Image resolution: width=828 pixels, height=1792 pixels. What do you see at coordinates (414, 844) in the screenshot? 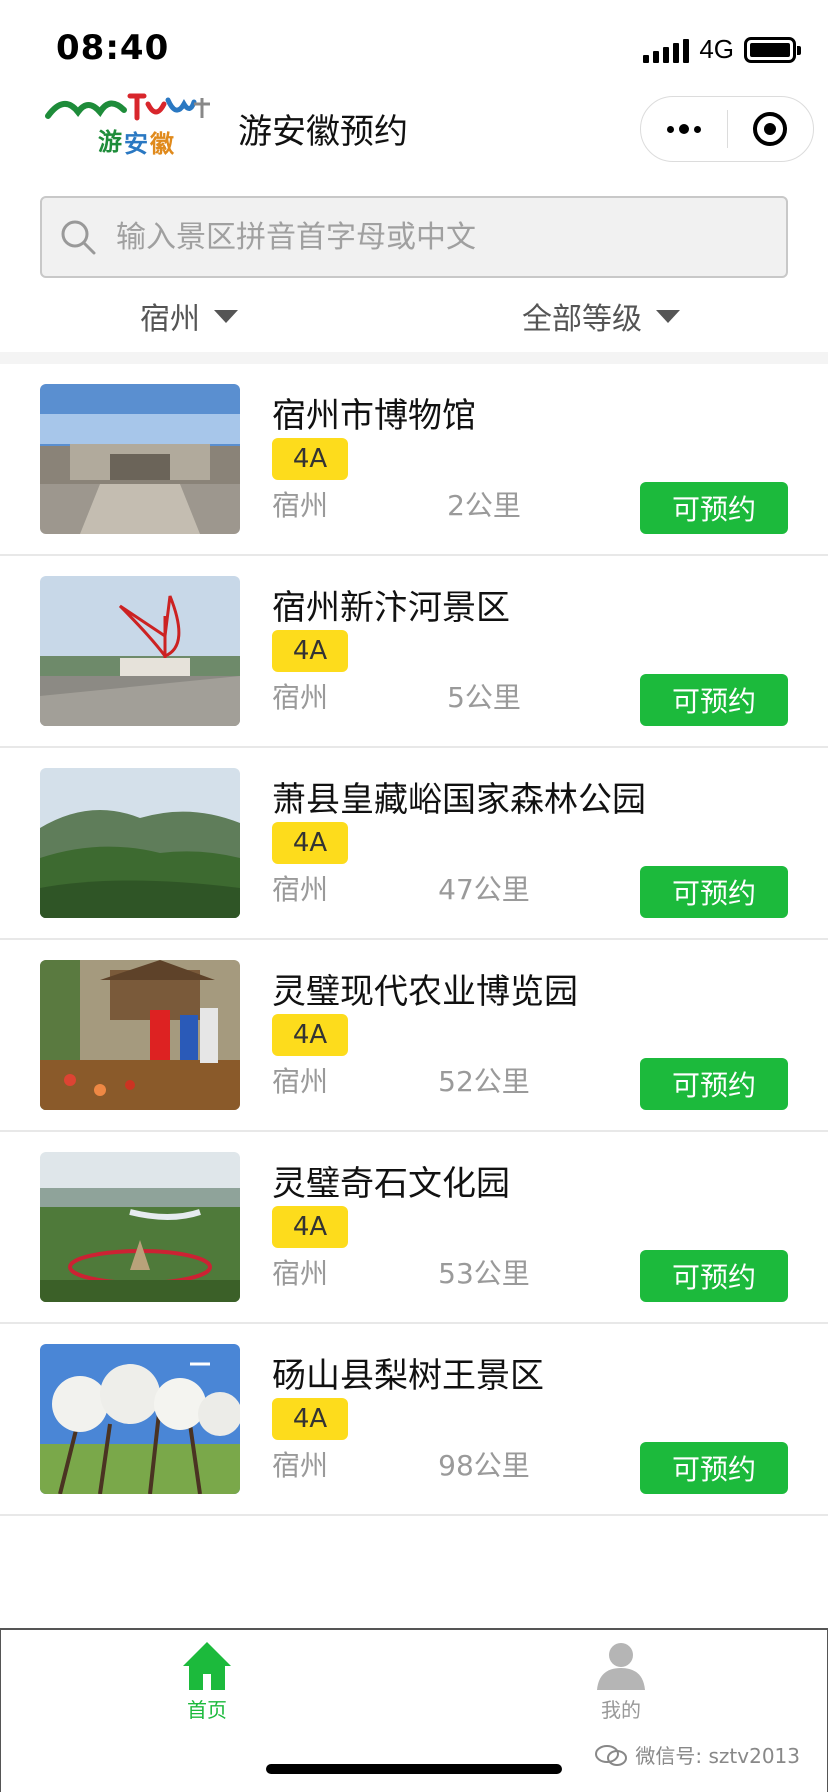
I see `list-item: 萧县皇藏峪国家森林公园 4A 宿州 47公里 可预约` at bounding box center [414, 844].